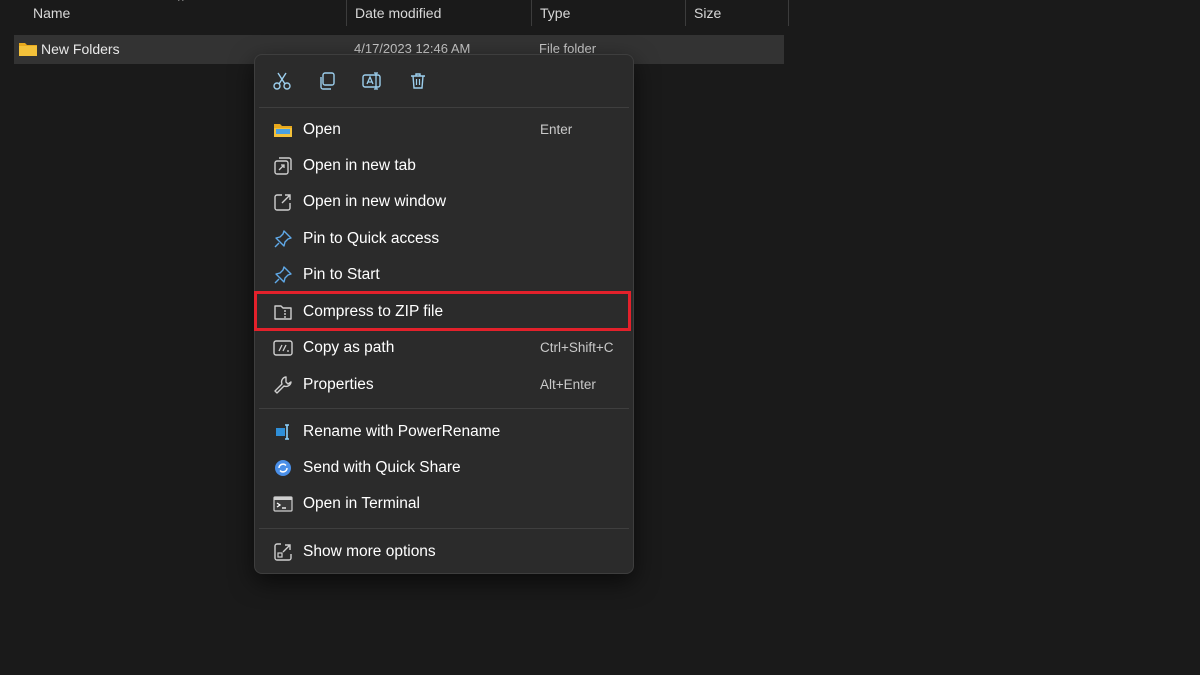 This screenshot has height=675, width=1200. What do you see at coordinates (442, 311) in the screenshot?
I see `highlight-box` at bounding box center [442, 311].